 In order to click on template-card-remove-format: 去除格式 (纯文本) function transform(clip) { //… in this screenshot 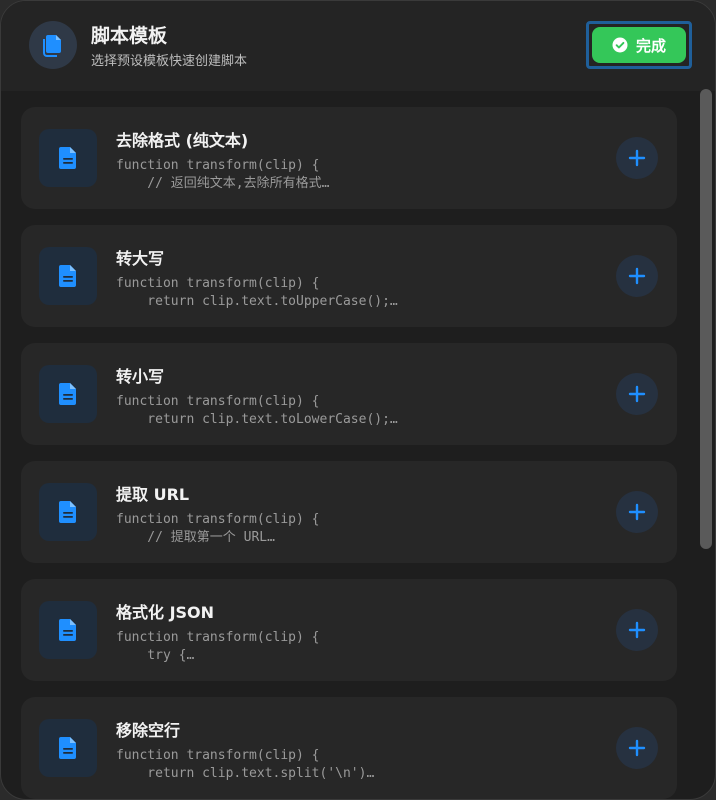, I will do `click(349, 158)`.